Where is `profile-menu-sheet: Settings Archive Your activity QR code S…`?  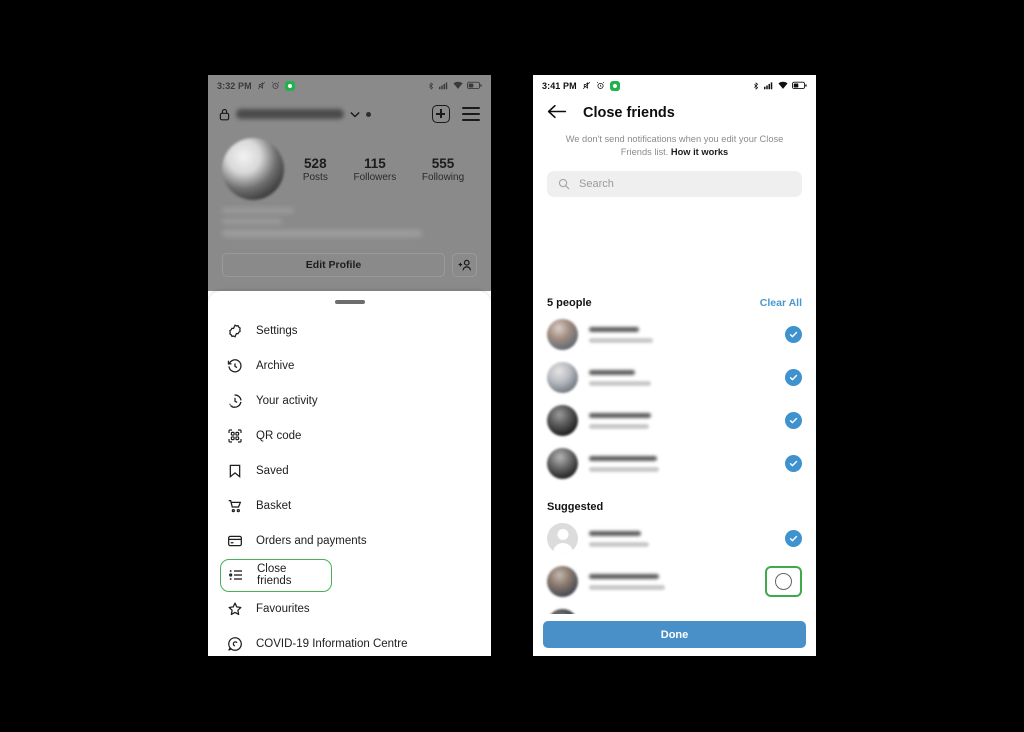 profile-menu-sheet: Settings Archive Your activity QR code S… is located at coordinates (349, 473).